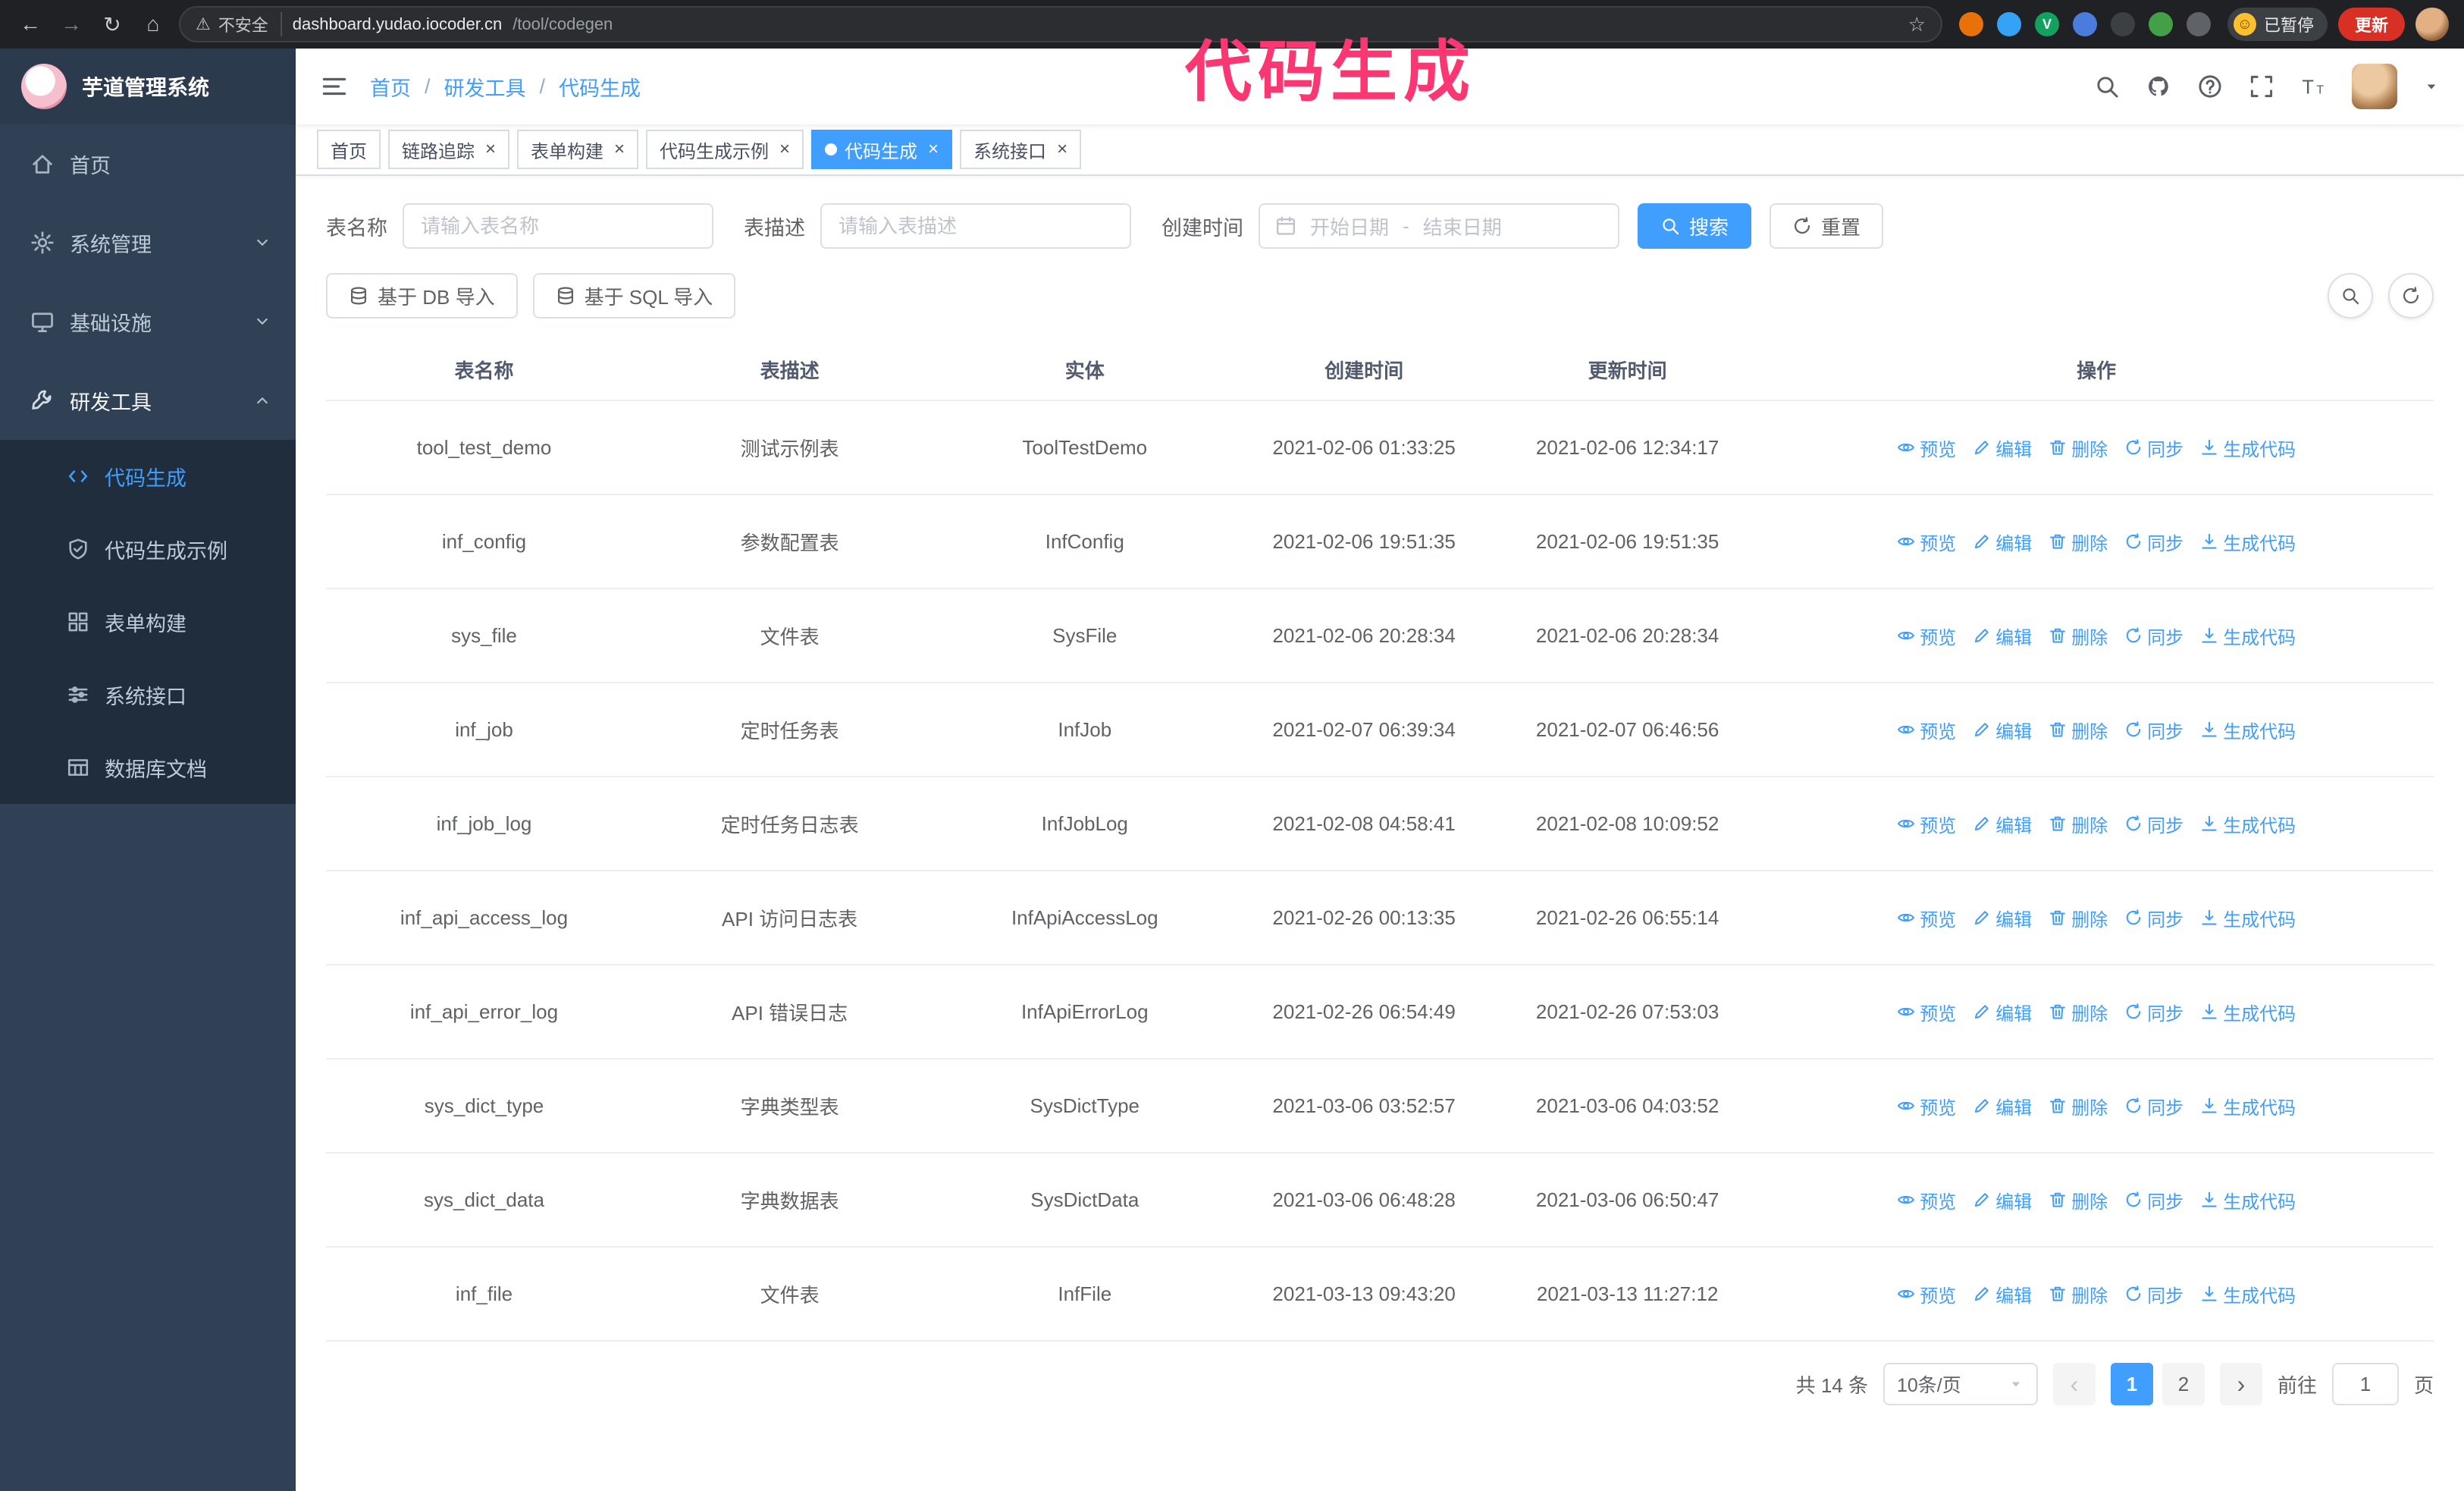  Describe the element at coordinates (349, 149) in the screenshot. I see `tab: 首页` at that location.